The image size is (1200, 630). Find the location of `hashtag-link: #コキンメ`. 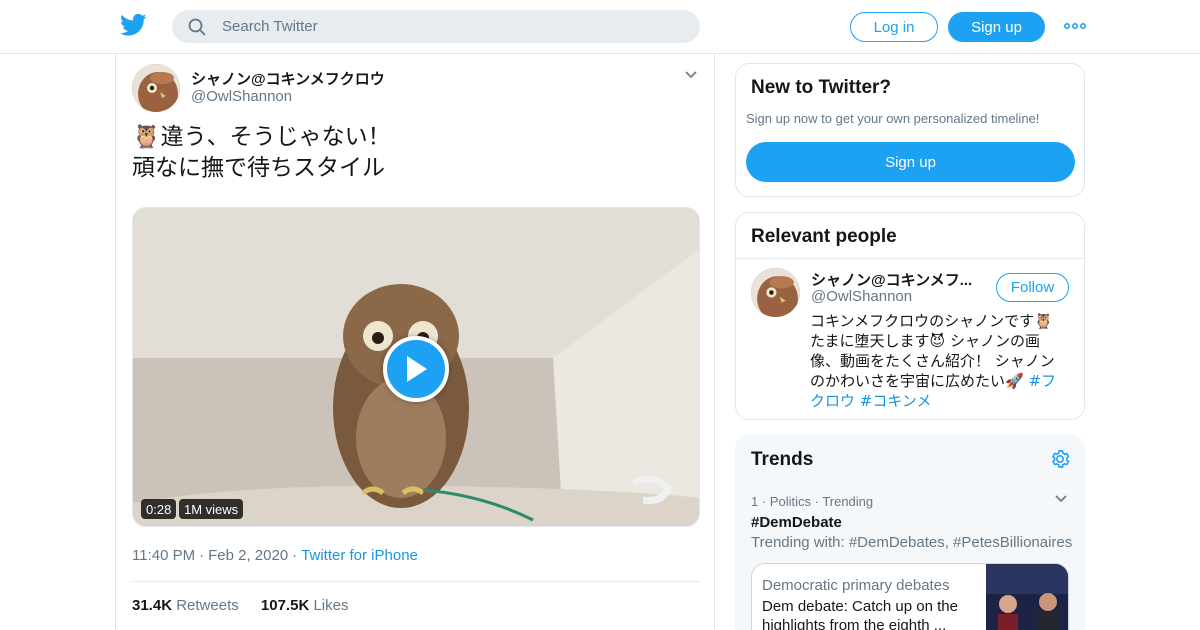

hashtag-link: #コキンメ is located at coordinates (896, 401).